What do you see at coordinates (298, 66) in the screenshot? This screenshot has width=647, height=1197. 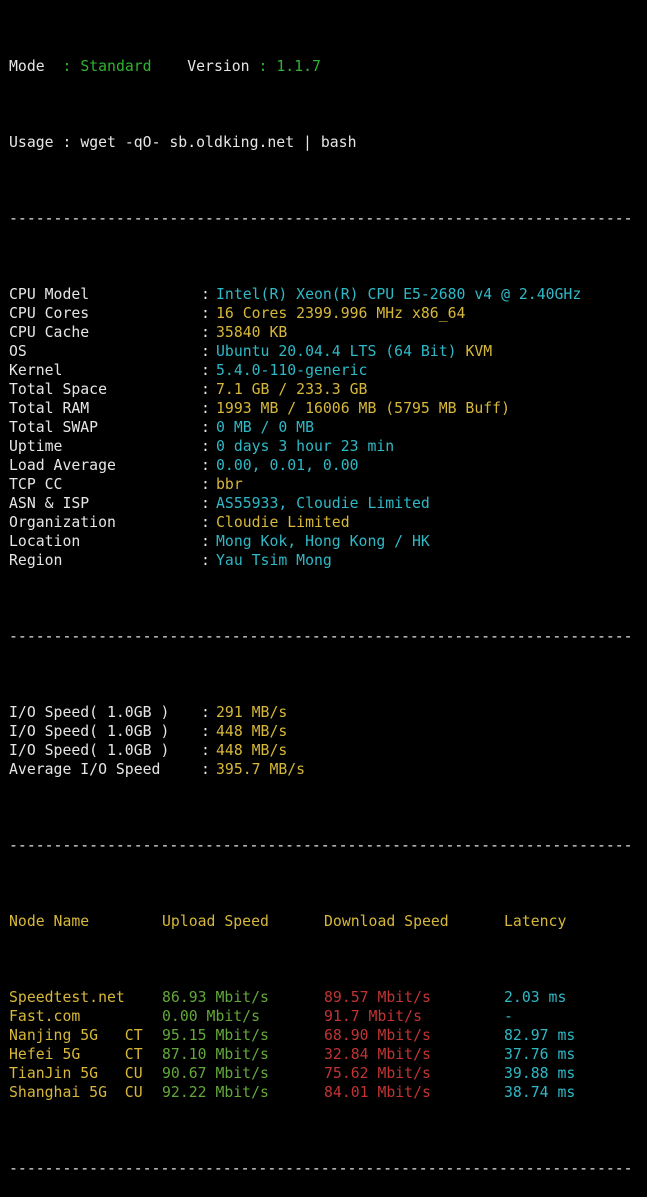 I see `version-value: 1.1.7` at bounding box center [298, 66].